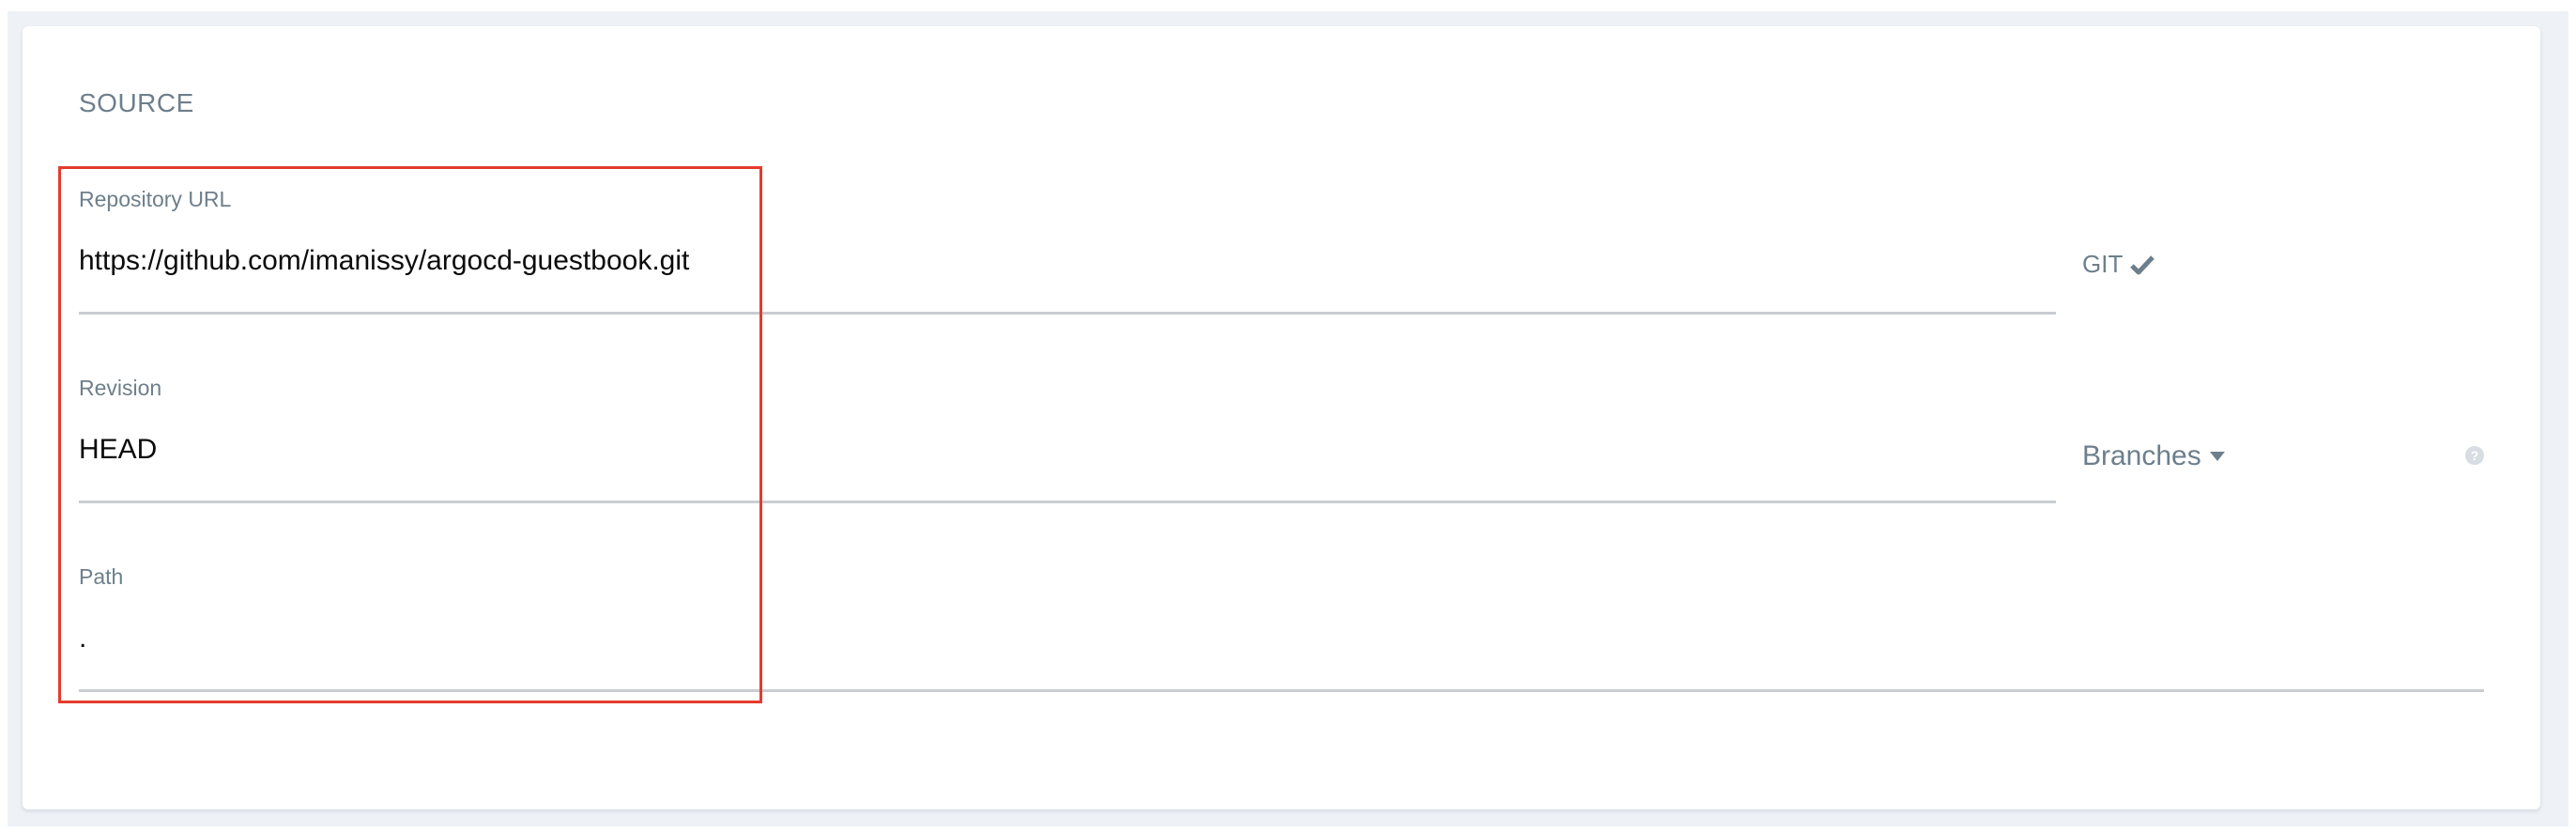  Describe the element at coordinates (2103, 264) in the screenshot. I see `repo-type-label: GIT` at that location.